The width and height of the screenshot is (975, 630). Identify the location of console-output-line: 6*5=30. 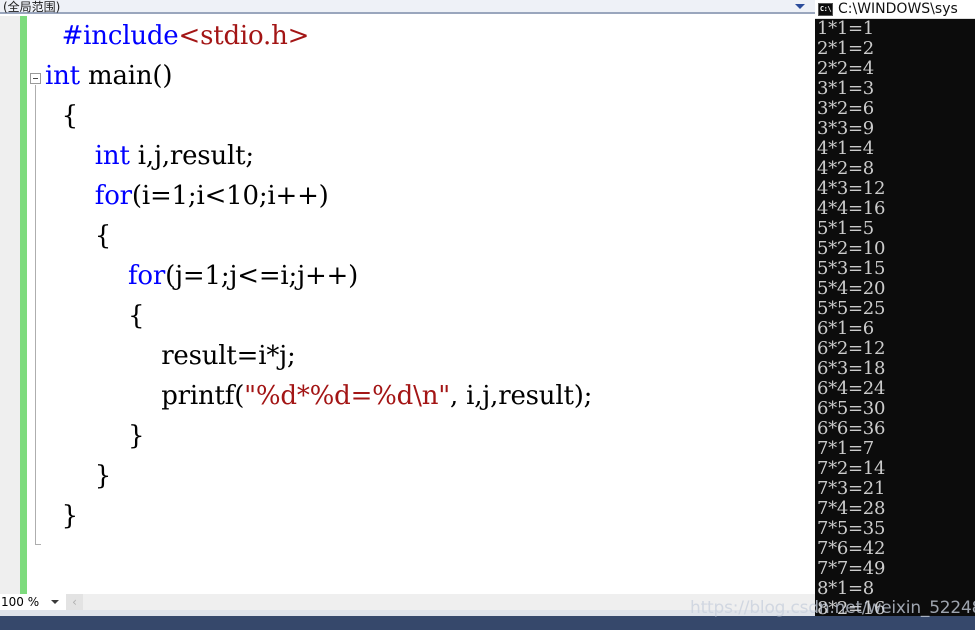
(851, 408).